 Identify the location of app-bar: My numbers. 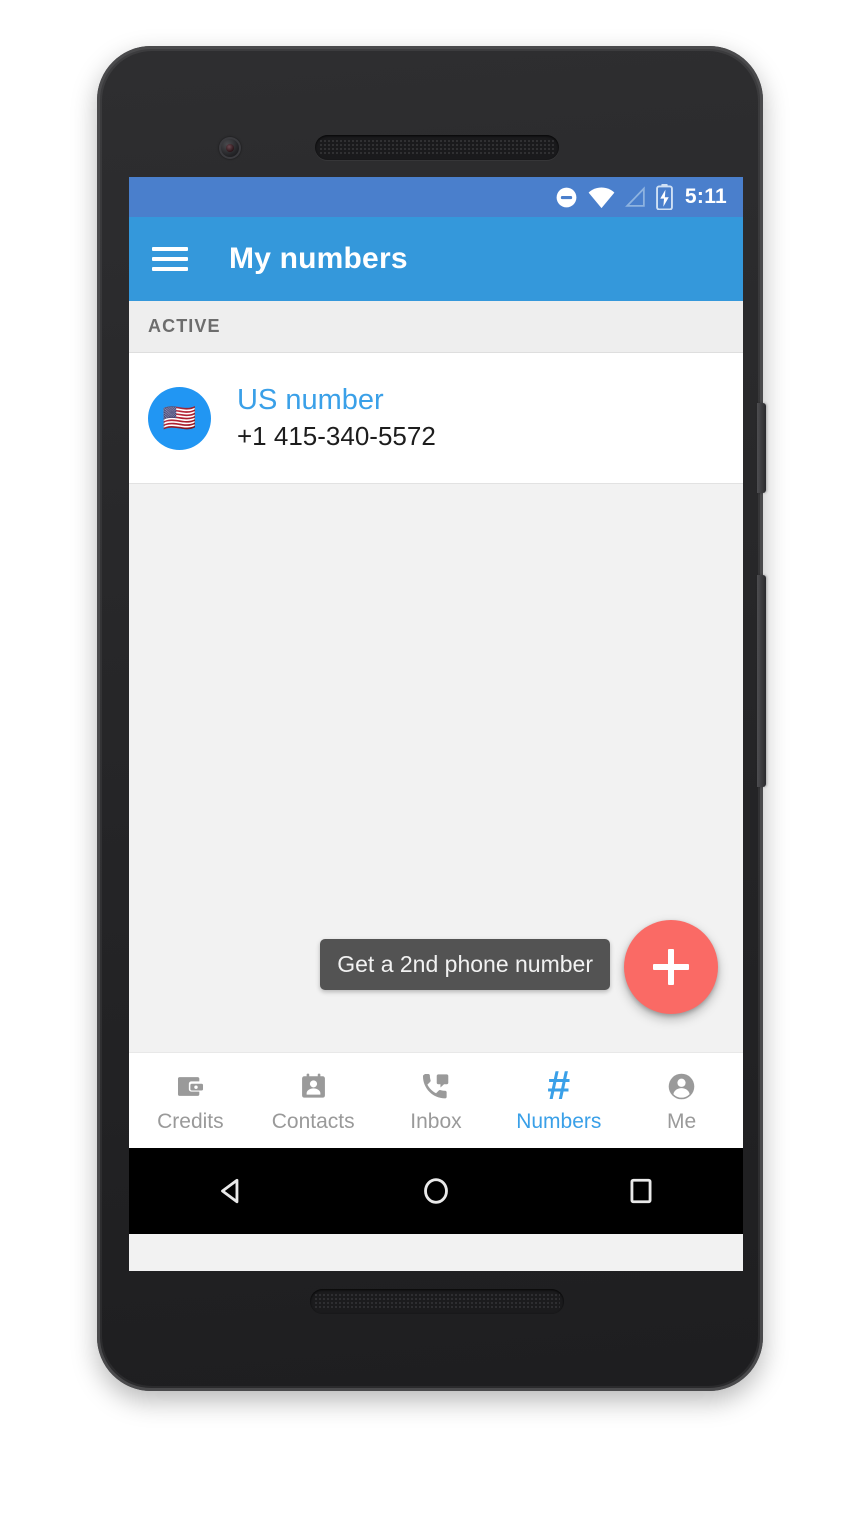
(436, 259).